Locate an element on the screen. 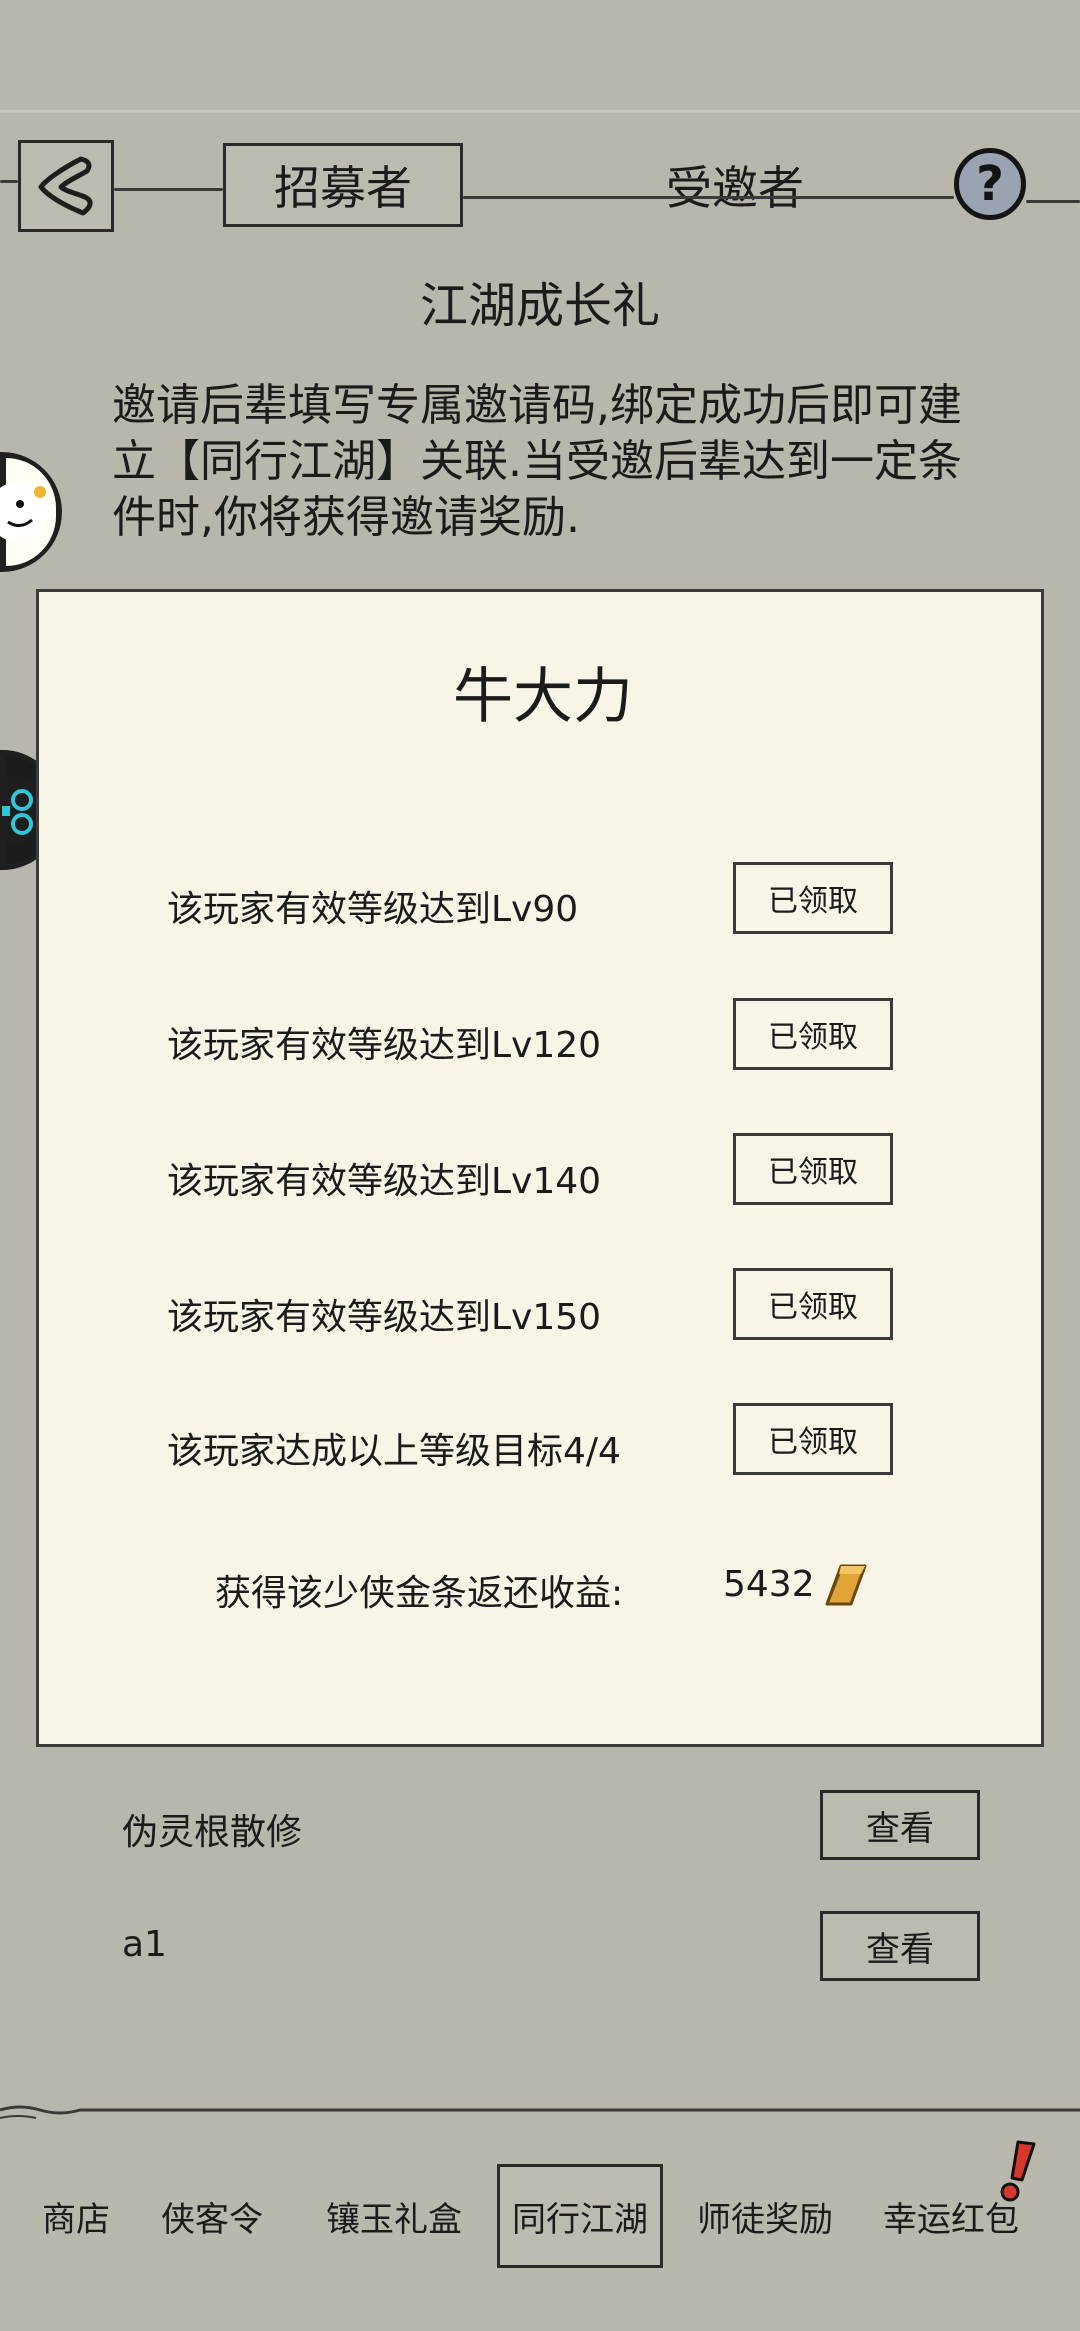 This screenshot has height=2331, width=1080. earnings-value: 5432 is located at coordinates (769, 1584).